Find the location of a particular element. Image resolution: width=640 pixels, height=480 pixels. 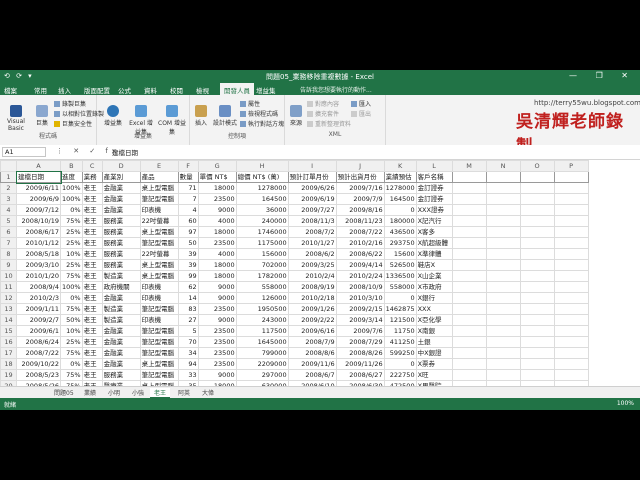

cell: X亞化學 is located at coordinates (434, 320).